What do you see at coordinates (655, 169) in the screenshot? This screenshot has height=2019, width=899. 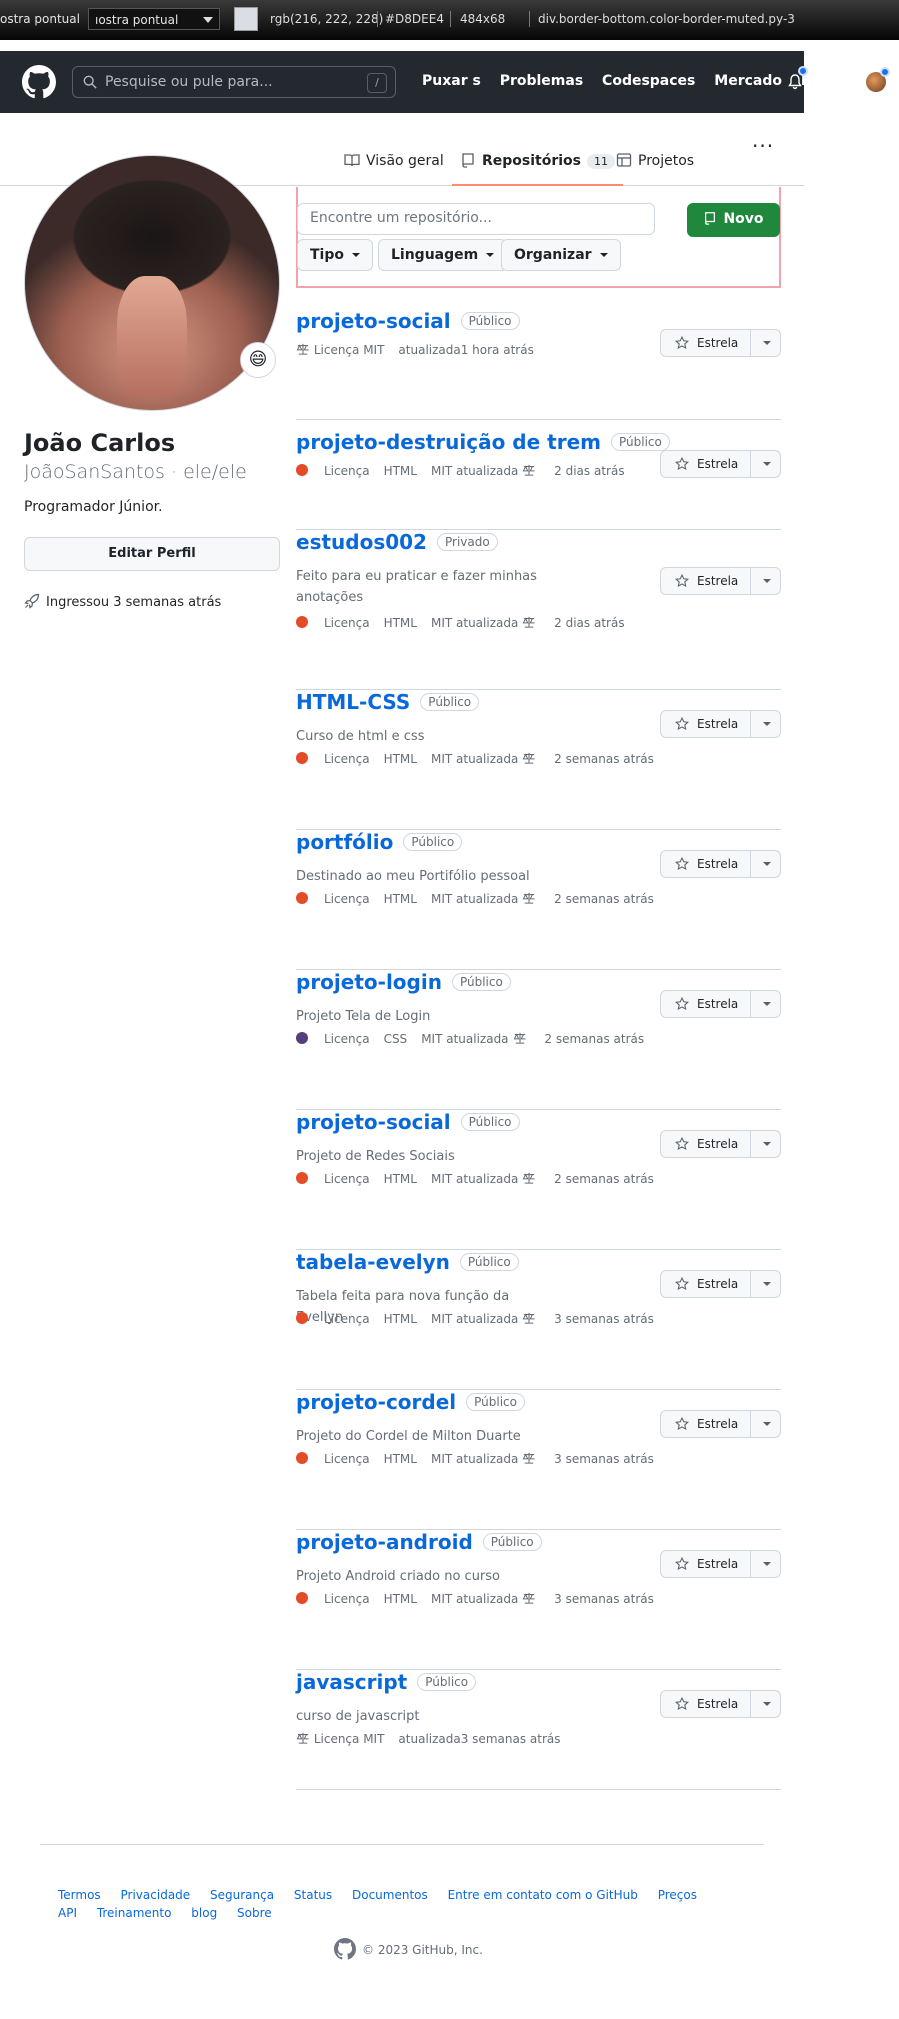 I see `tab-projects: Projetos` at bounding box center [655, 169].